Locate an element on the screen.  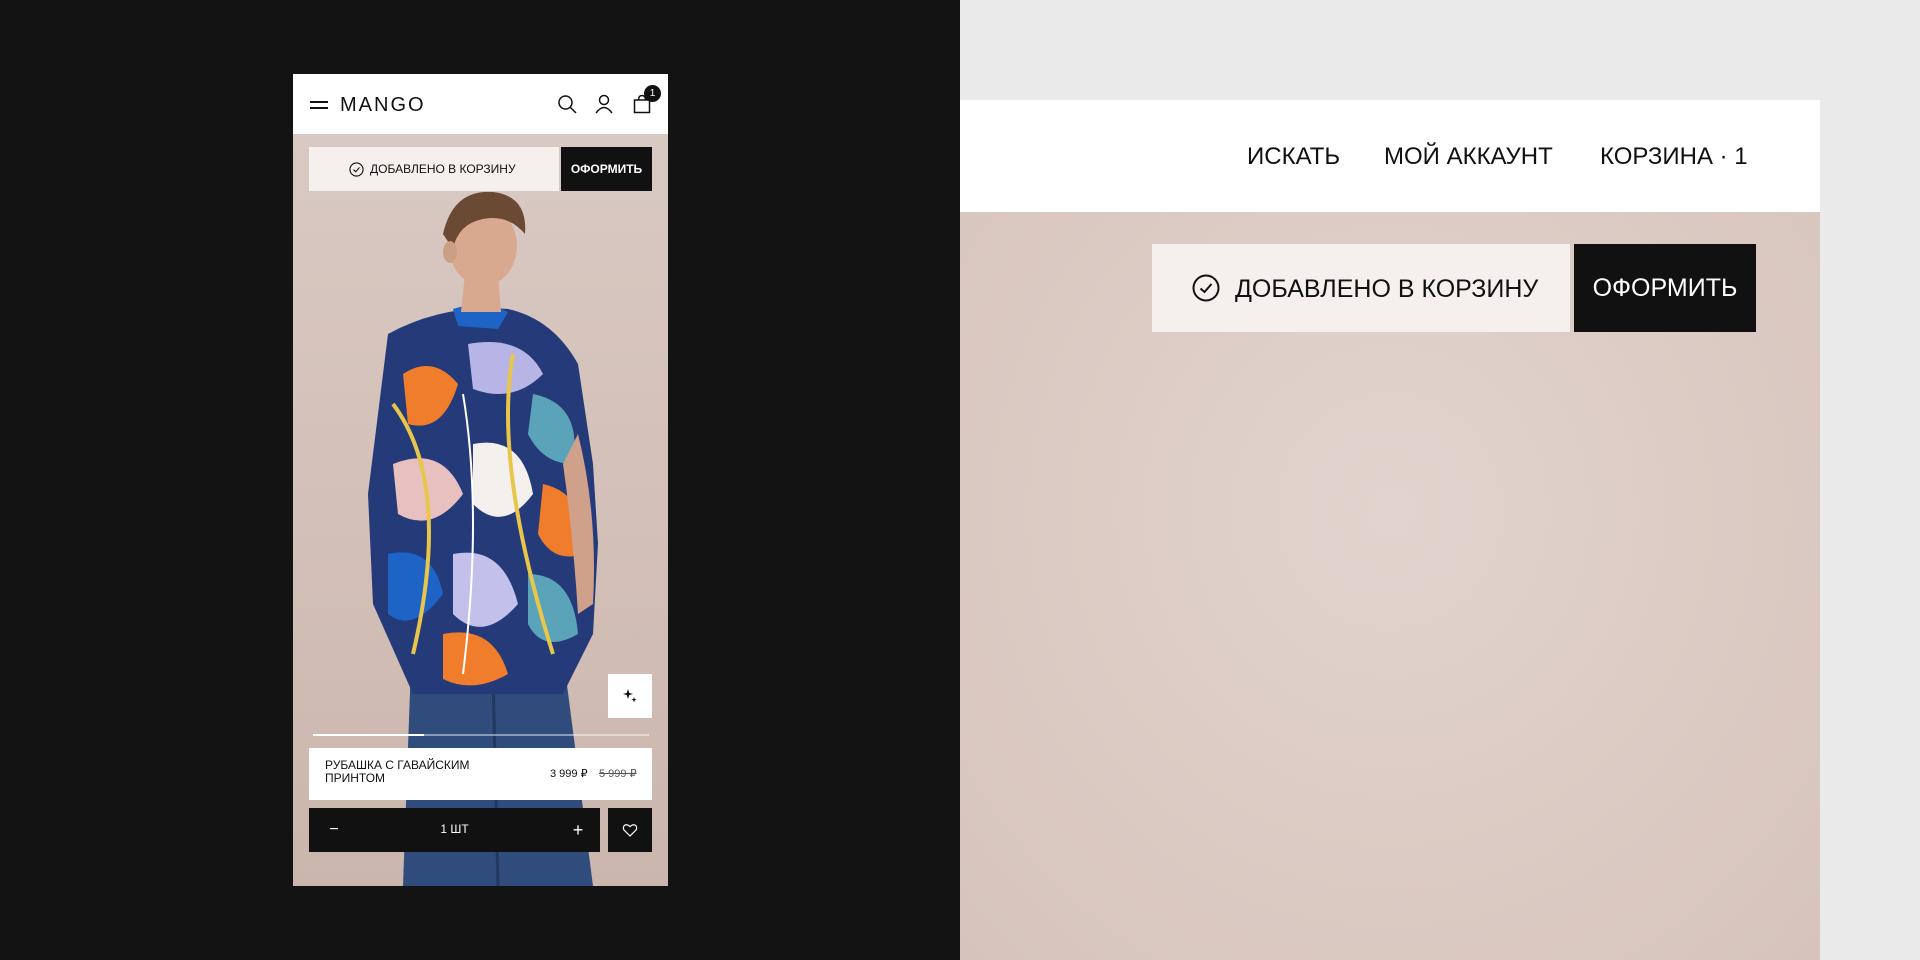
search-icon is located at coordinates (567, 104).